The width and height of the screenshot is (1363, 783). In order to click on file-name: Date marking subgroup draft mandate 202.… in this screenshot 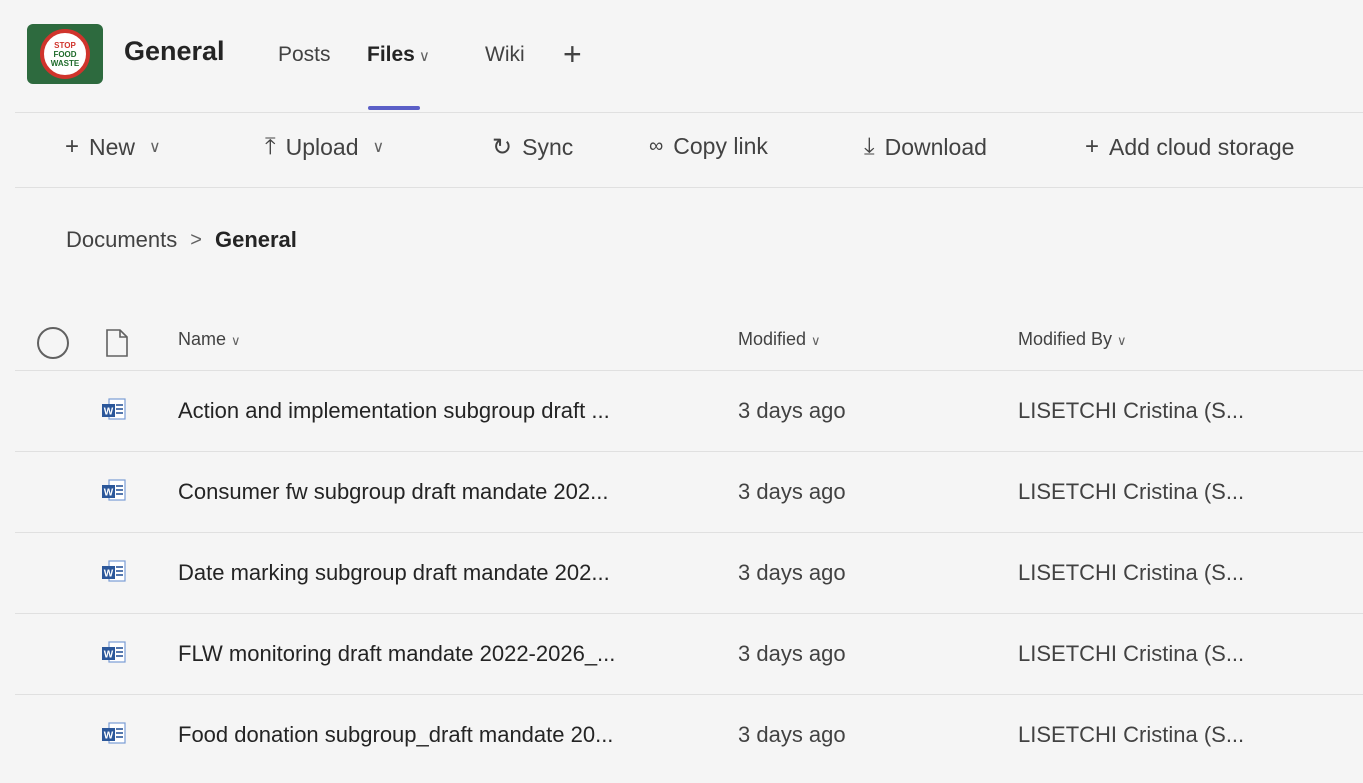, I will do `click(394, 573)`.